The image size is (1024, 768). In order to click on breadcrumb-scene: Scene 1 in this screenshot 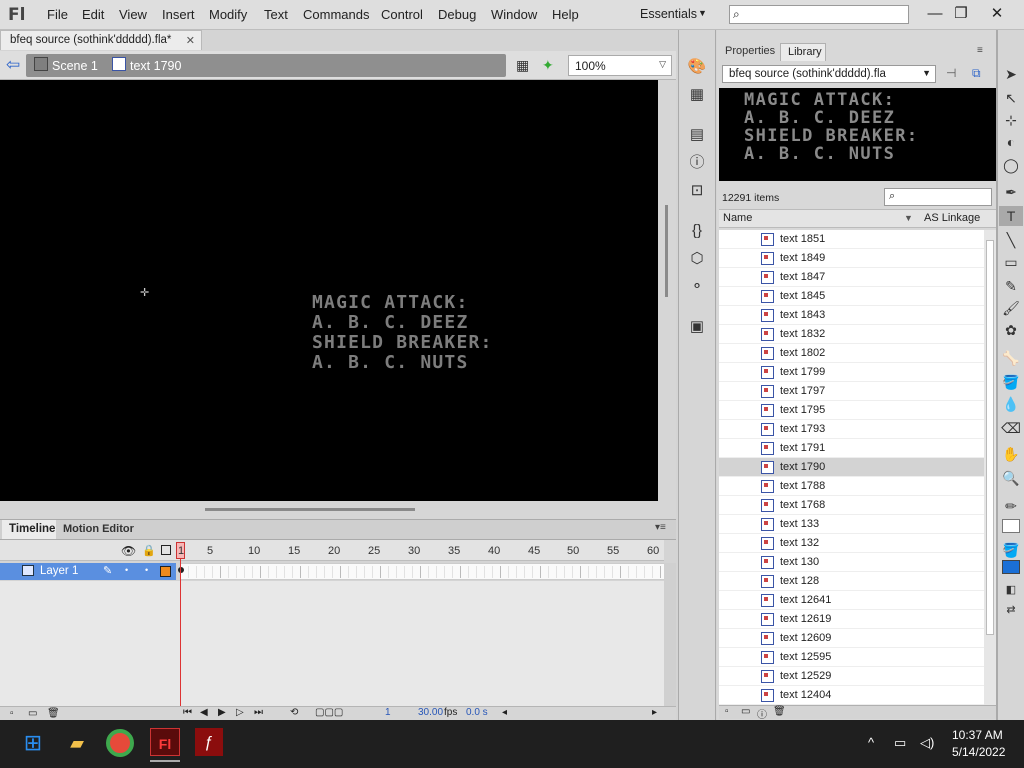, I will do `click(75, 66)`.